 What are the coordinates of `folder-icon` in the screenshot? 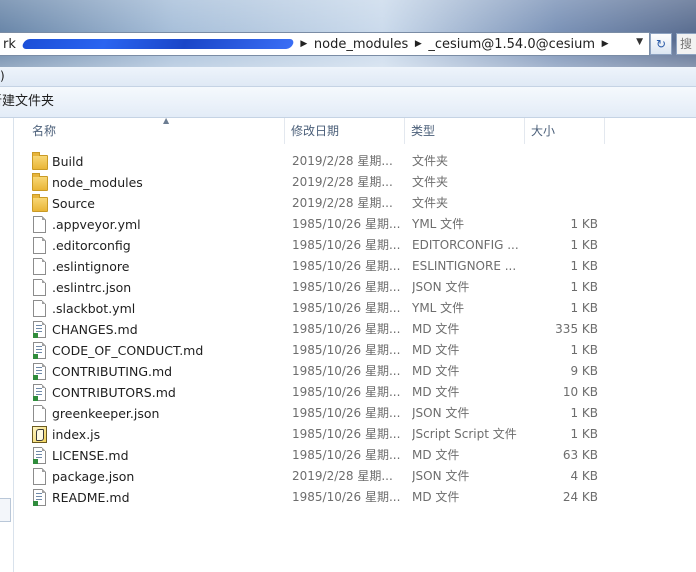 It's located at (39, 203).